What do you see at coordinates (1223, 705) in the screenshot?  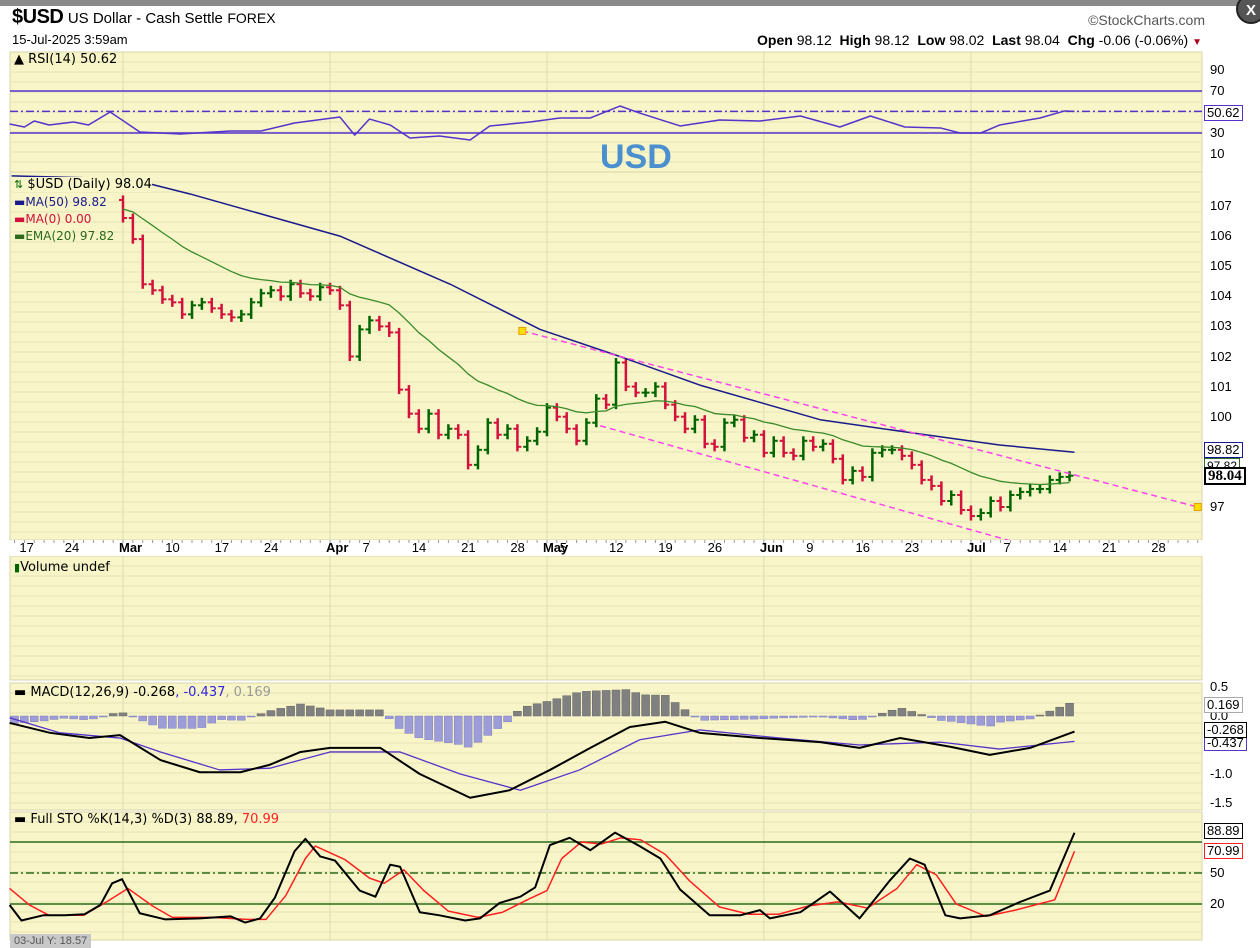 I see `macd-hist-tag: 0.169` at bounding box center [1223, 705].